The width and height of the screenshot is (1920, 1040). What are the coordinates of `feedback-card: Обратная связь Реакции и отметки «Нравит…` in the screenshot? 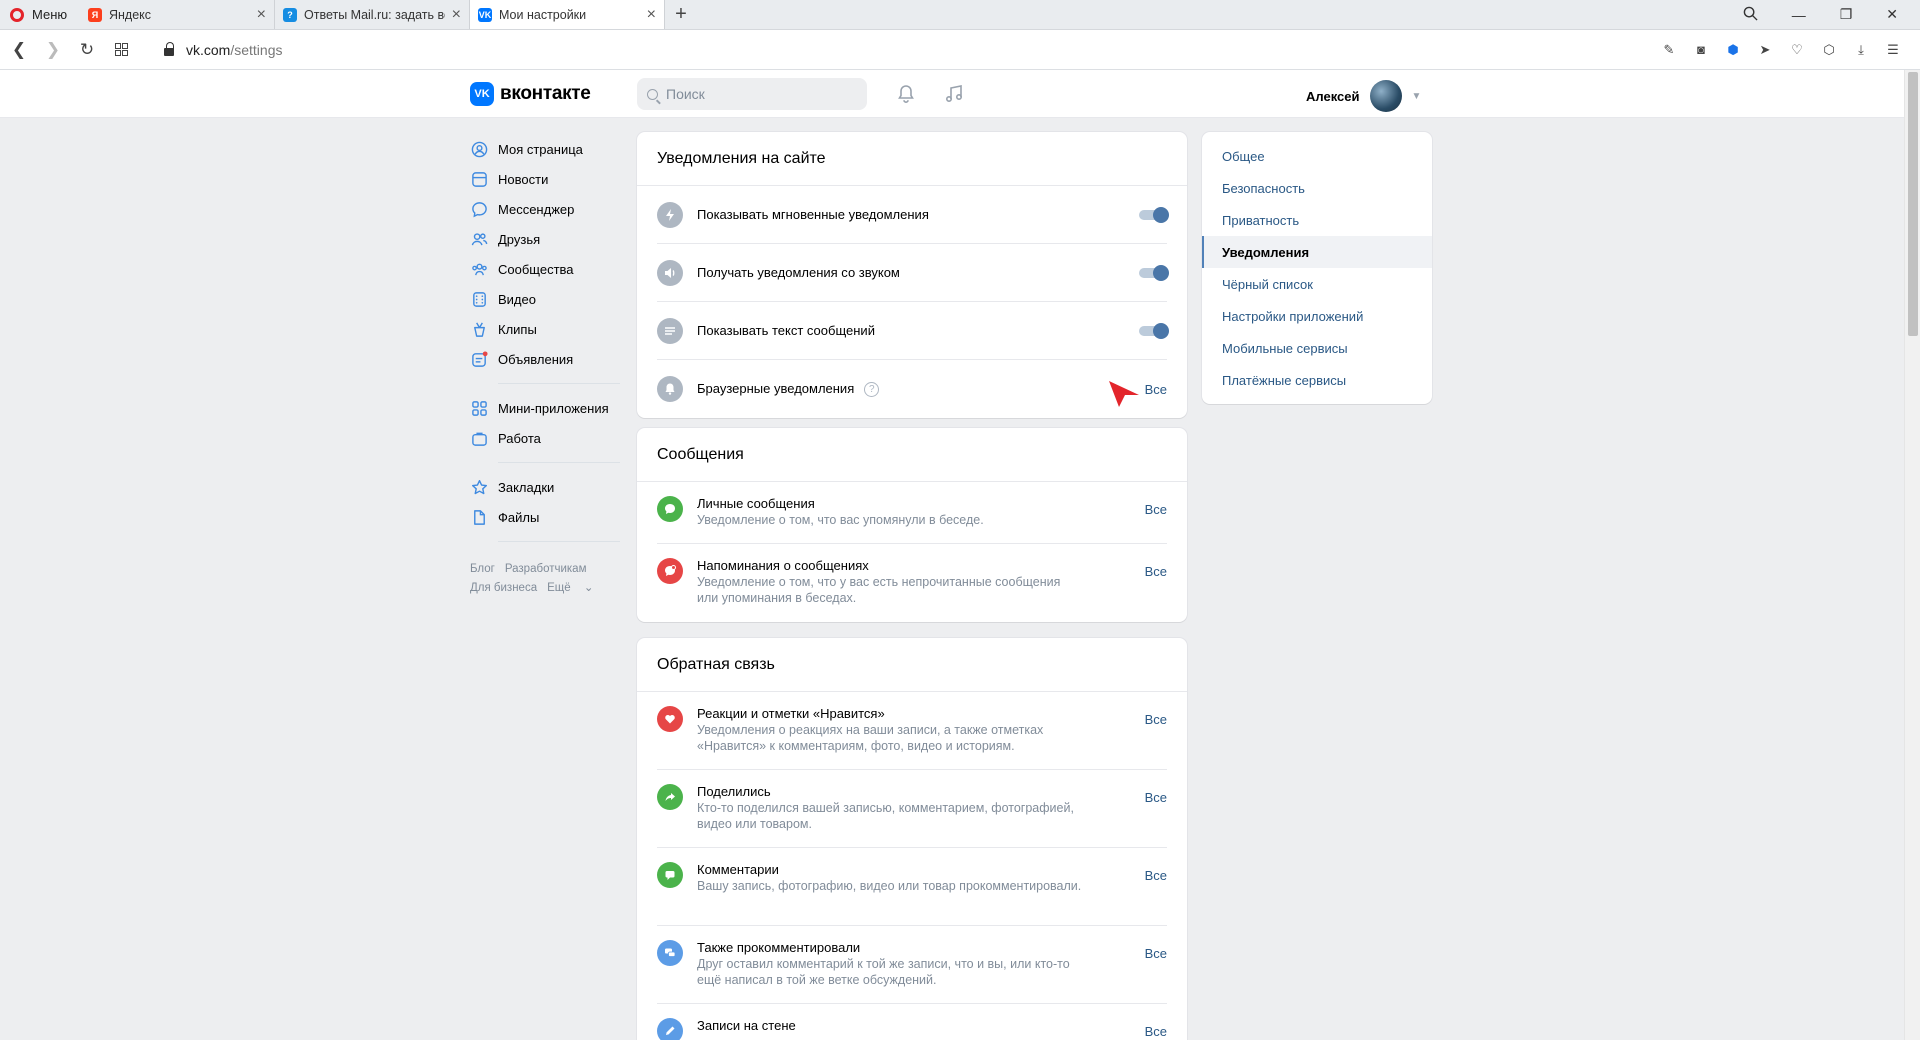 It's located at (912, 839).